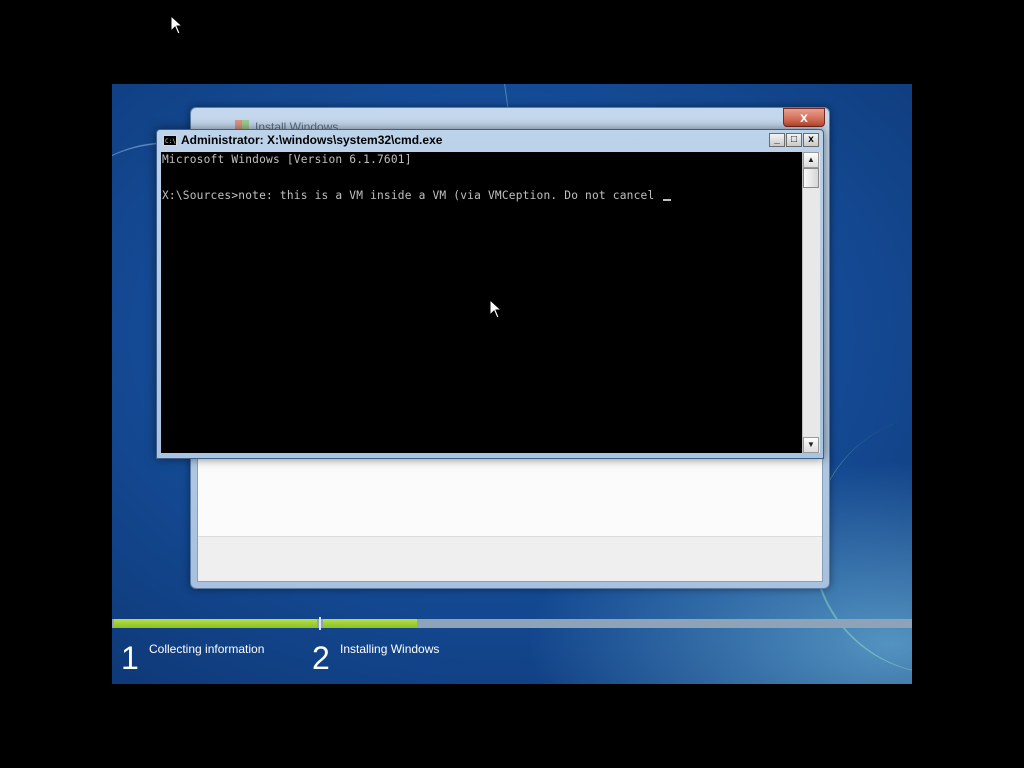 The image size is (1024, 768). I want to click on scroll-down-arrow-icon: ▼, so click(811, 445).